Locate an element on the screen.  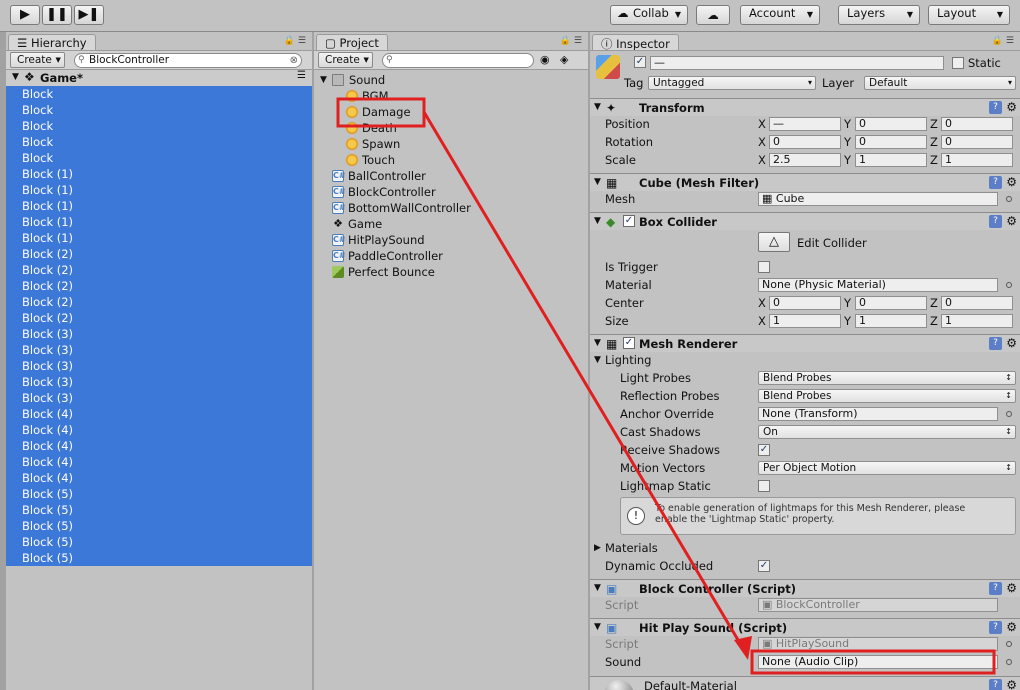
active-checkbox: ✓ is located at coordinates (640, 62).